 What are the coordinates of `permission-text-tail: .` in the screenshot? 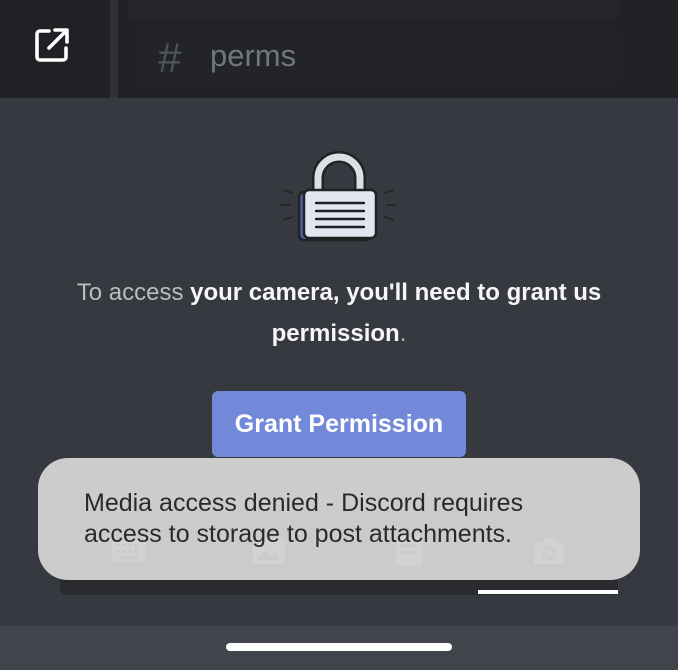 It's located at (403, 333).